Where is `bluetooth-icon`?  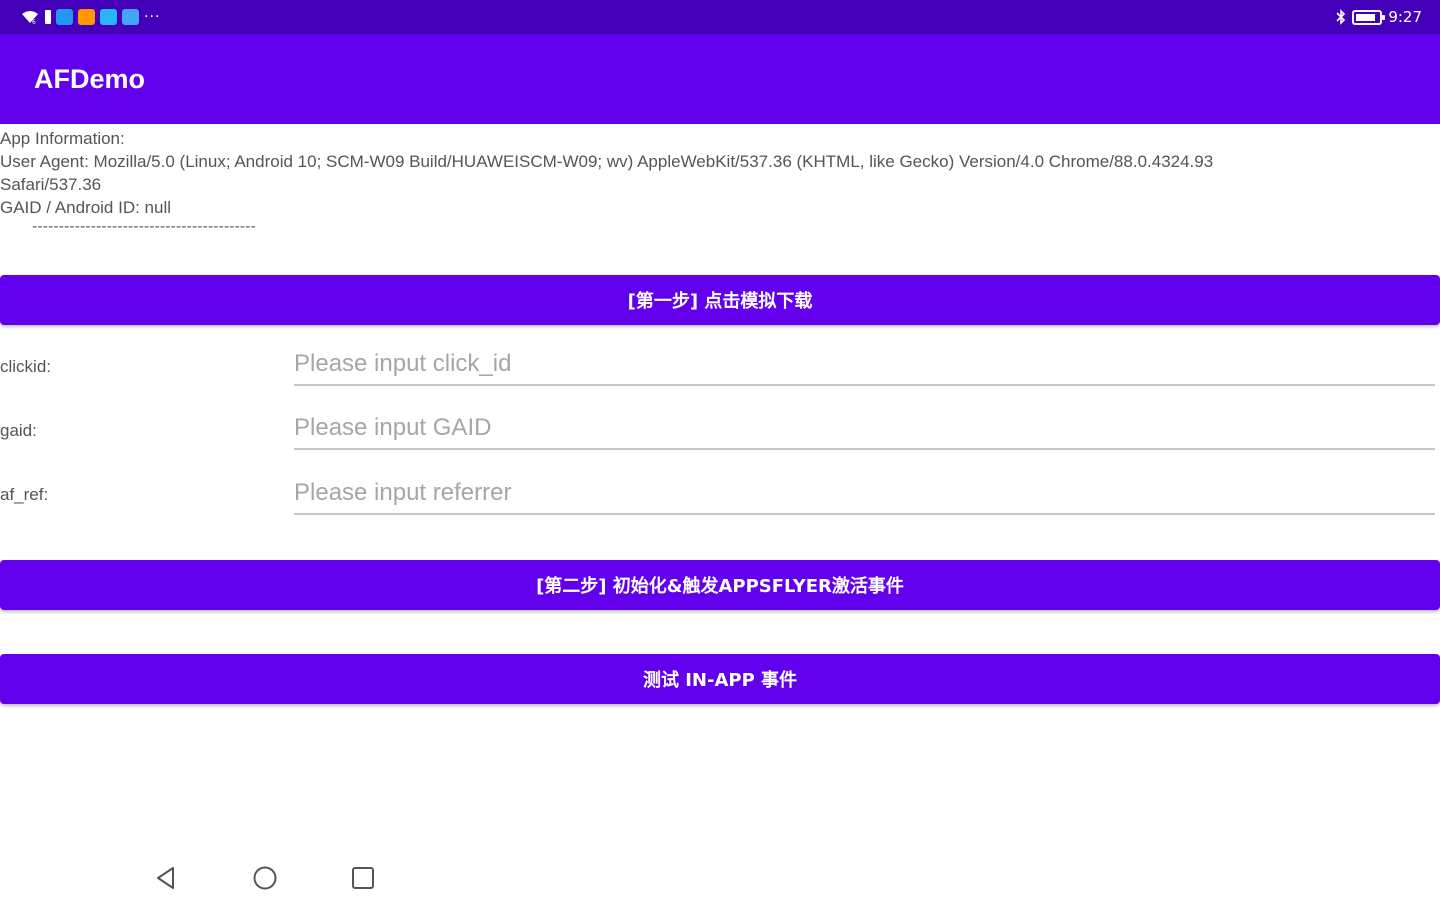 bluetooth-icon is located at coordinates (1341, 17).